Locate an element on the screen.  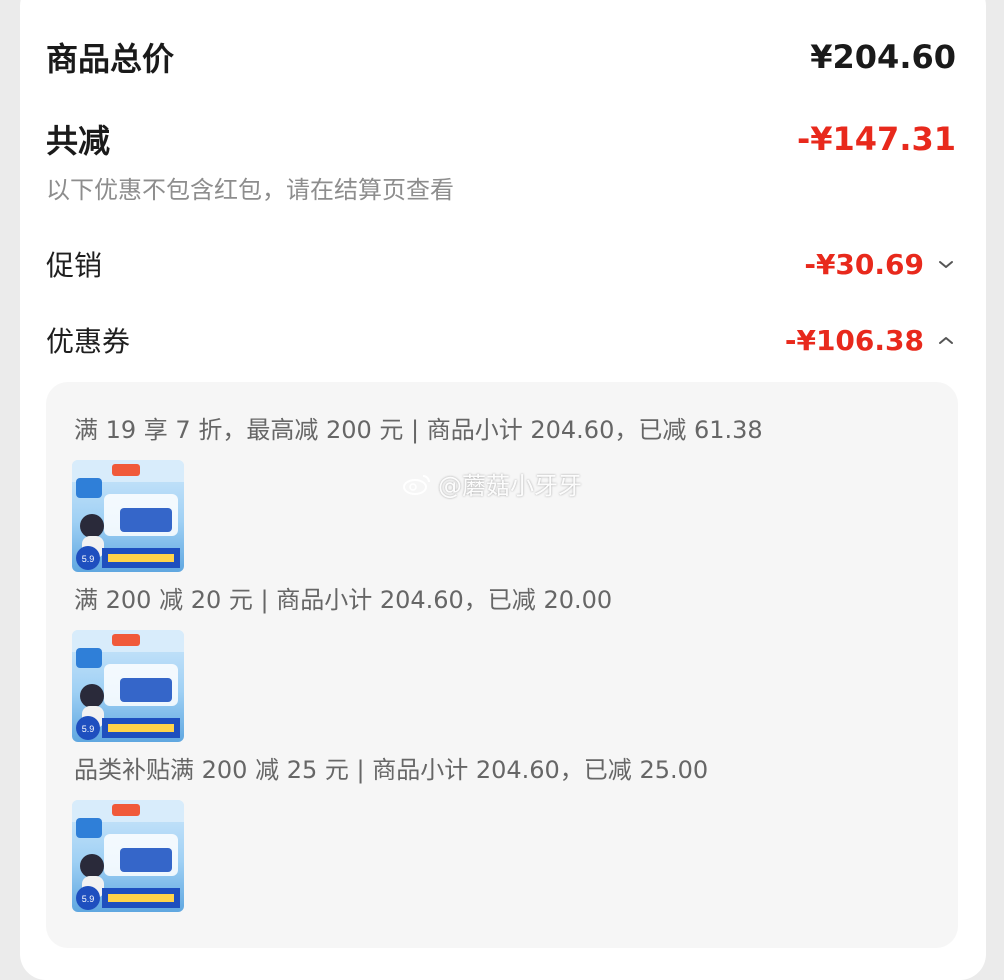
total-price-value: ¥204.60 is located at coordinates (883, 57).